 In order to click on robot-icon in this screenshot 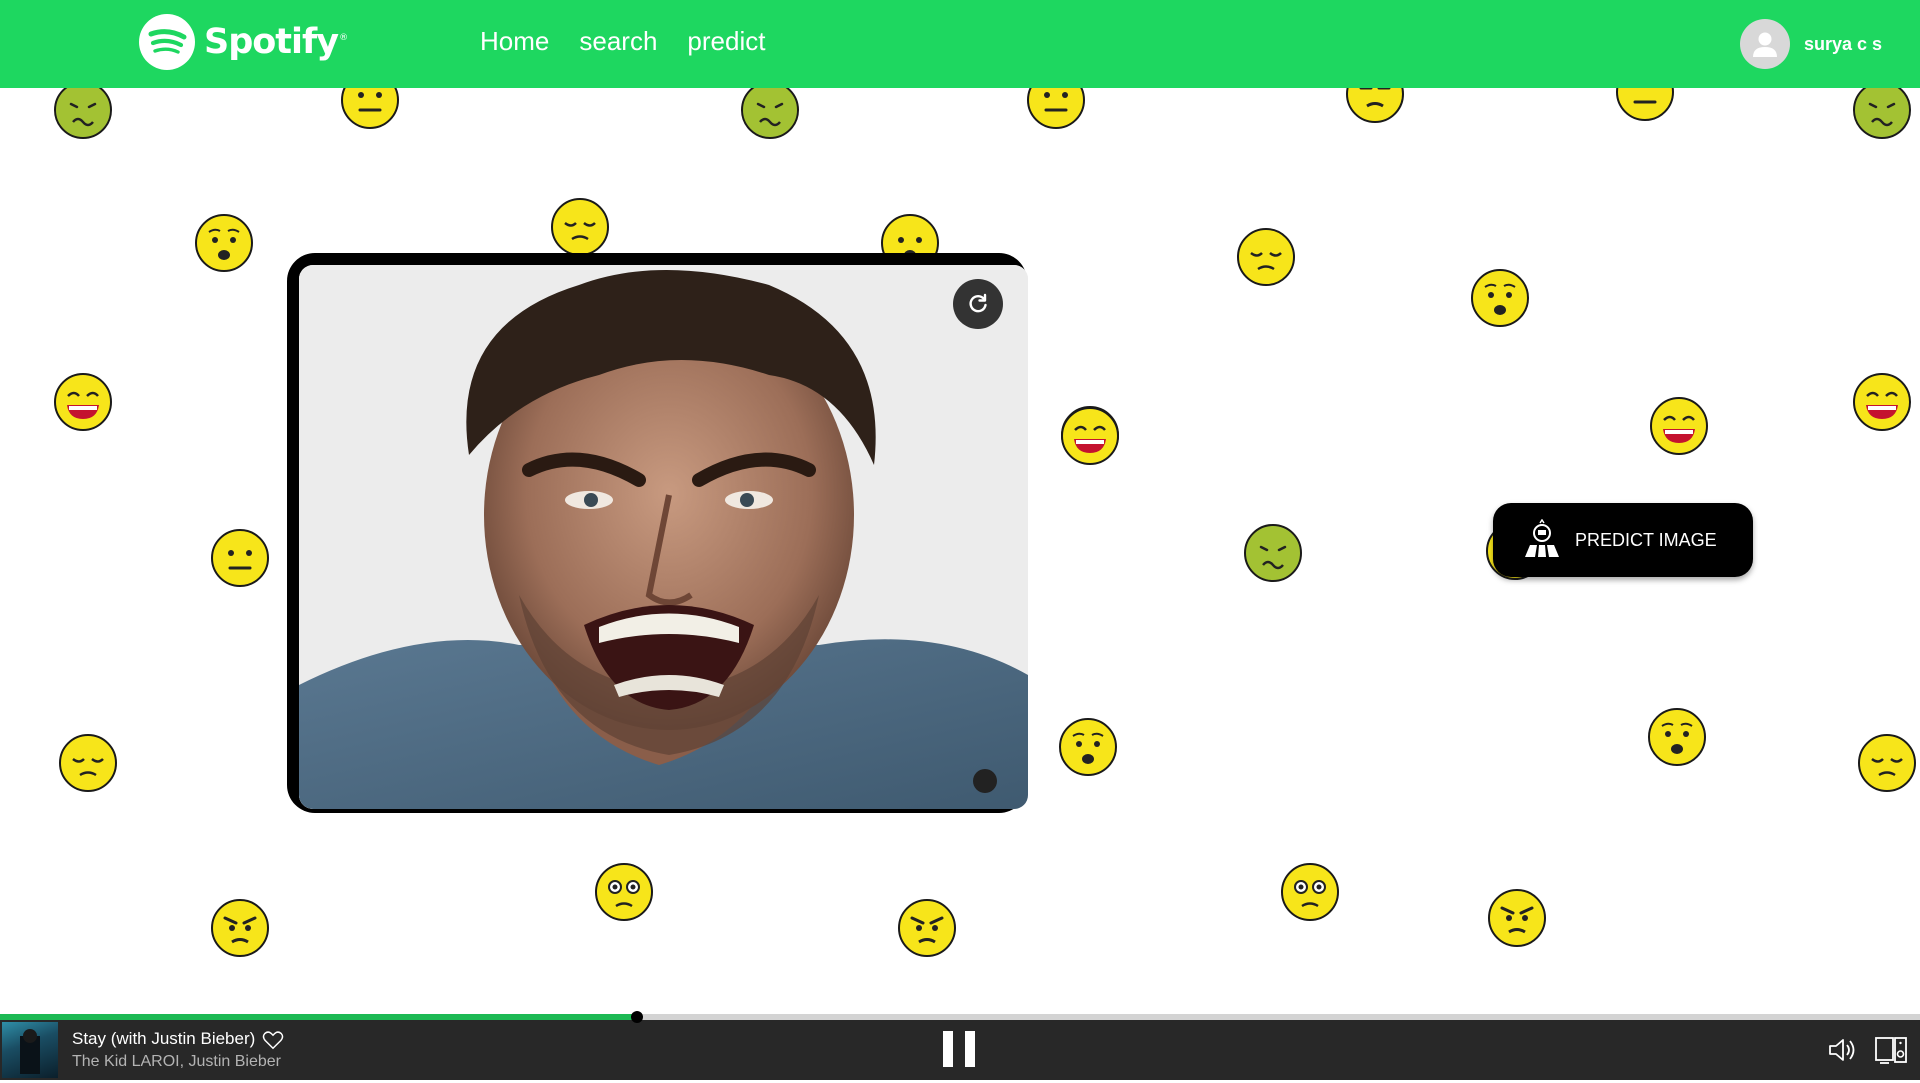, I will do `click(1542, 538)`.